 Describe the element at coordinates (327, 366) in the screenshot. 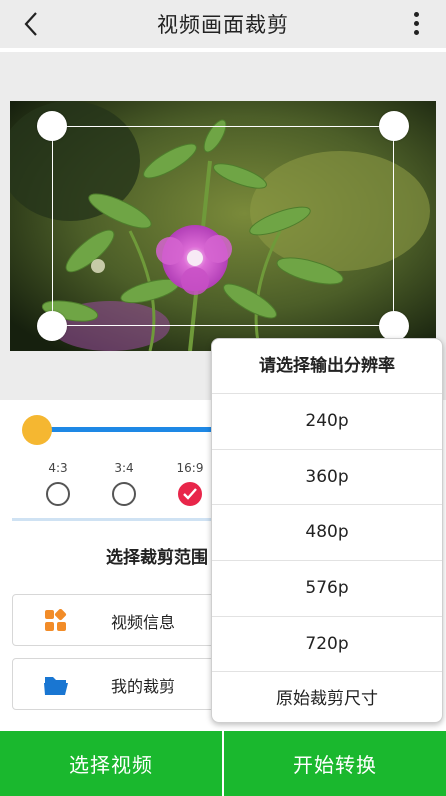

I see `popup-title: 请选择输出分辨率` at that location.